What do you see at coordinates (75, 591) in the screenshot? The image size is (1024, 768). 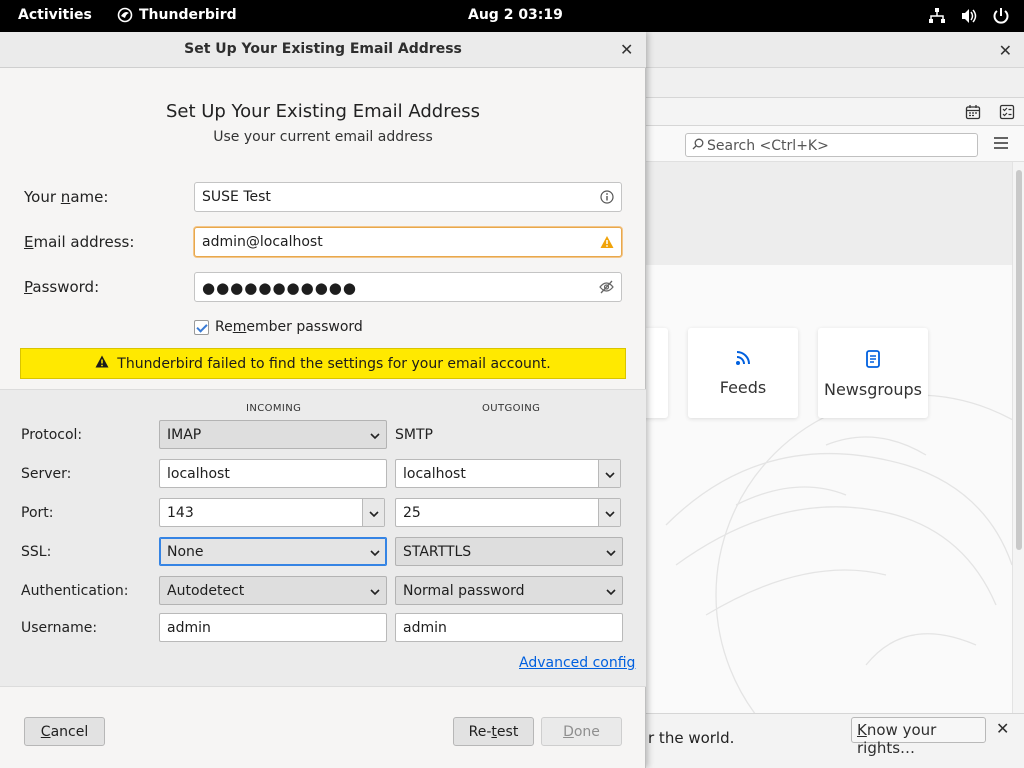 I see `authentication-label: Authentication:` at bounding box center [75, 591].